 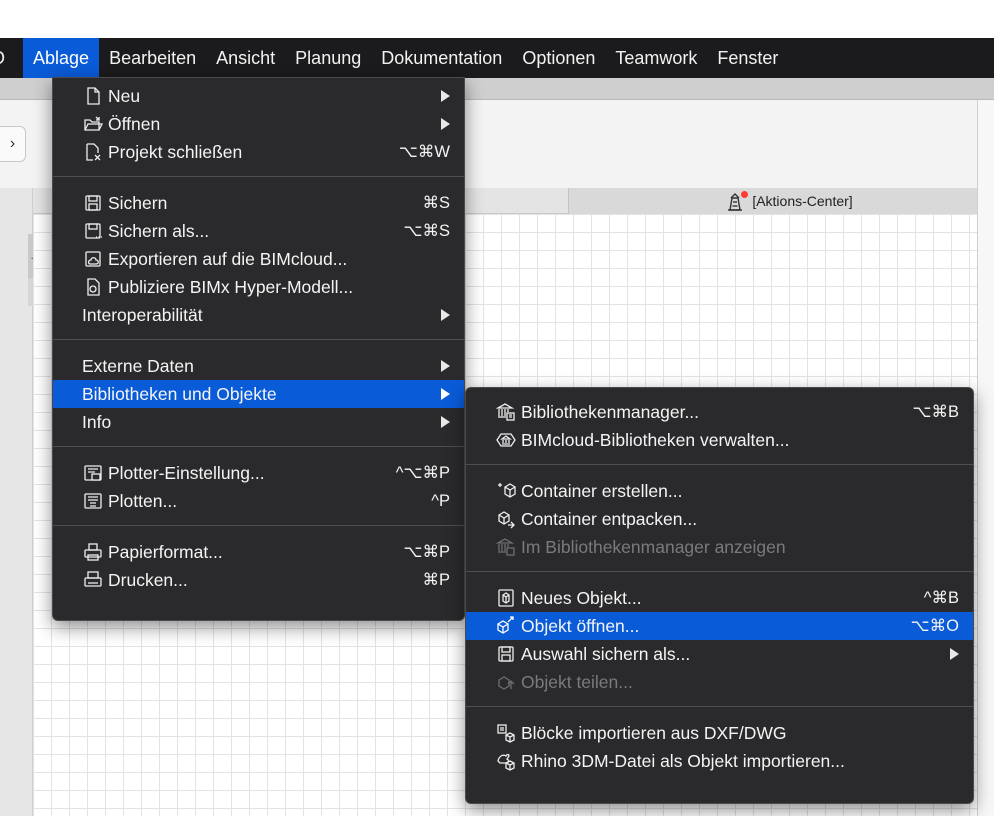 I want to click on menu-item-plotter-einstellung: Plotter-Einstellung... ^⌥⌘P, so click(x=258, y=473).